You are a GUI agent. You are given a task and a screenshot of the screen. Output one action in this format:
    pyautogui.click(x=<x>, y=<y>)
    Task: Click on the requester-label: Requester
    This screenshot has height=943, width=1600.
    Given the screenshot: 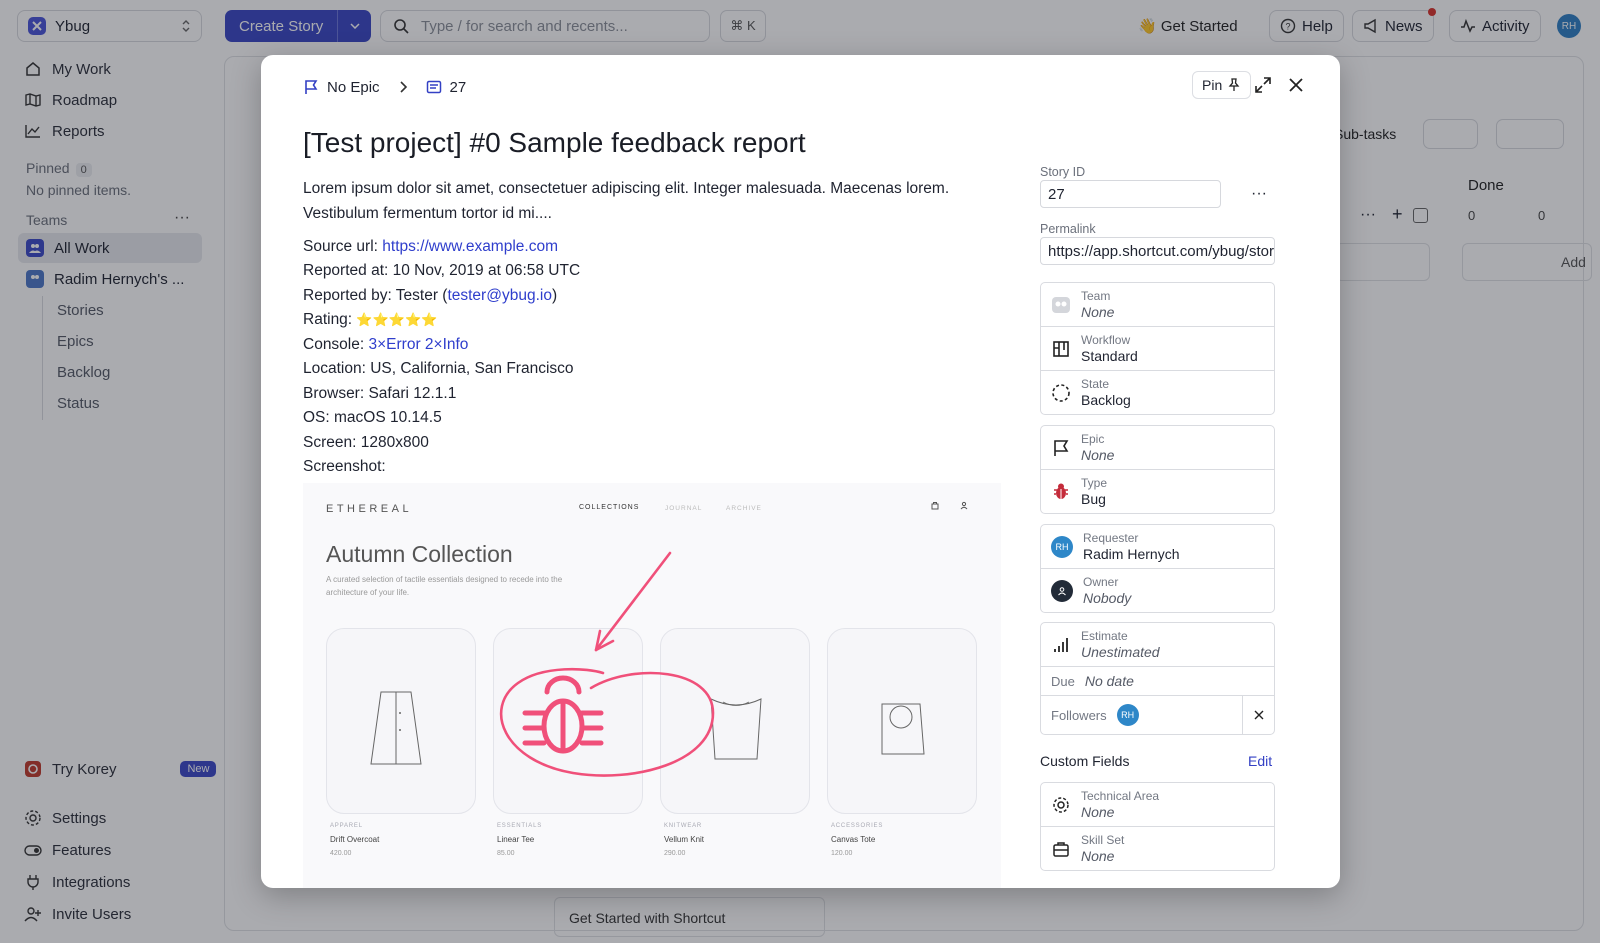 What is the action you would take?
    pyautogui.click(x=1111, y=537)
    